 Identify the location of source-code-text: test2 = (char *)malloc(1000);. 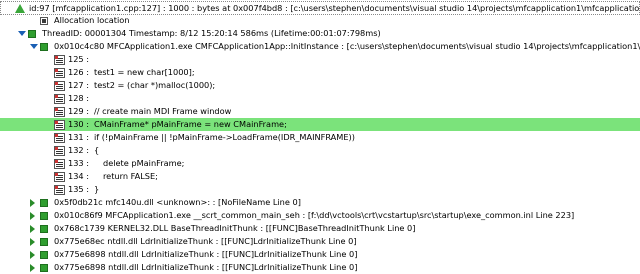
(155, 85).